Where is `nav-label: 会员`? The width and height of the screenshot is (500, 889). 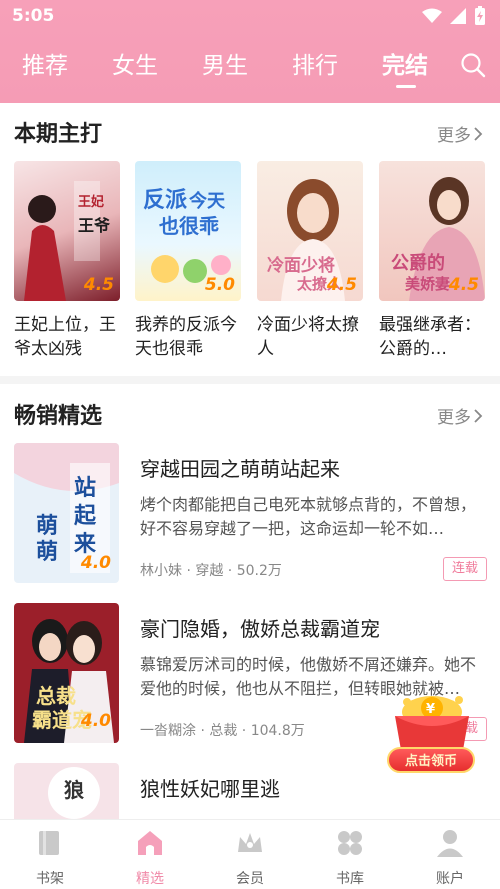
nav-label: 会员 is located at coordinates (250, 879).